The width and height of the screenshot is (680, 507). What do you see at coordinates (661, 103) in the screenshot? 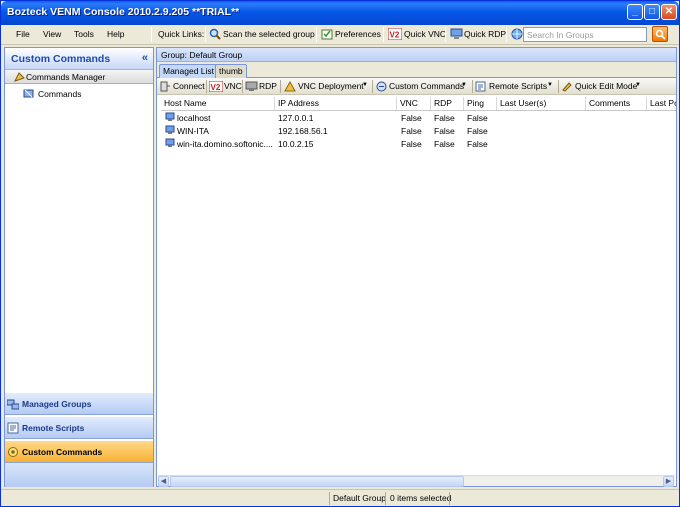
I see `column-header-last-poll: Last Pol` at bounding box center [661, 103].